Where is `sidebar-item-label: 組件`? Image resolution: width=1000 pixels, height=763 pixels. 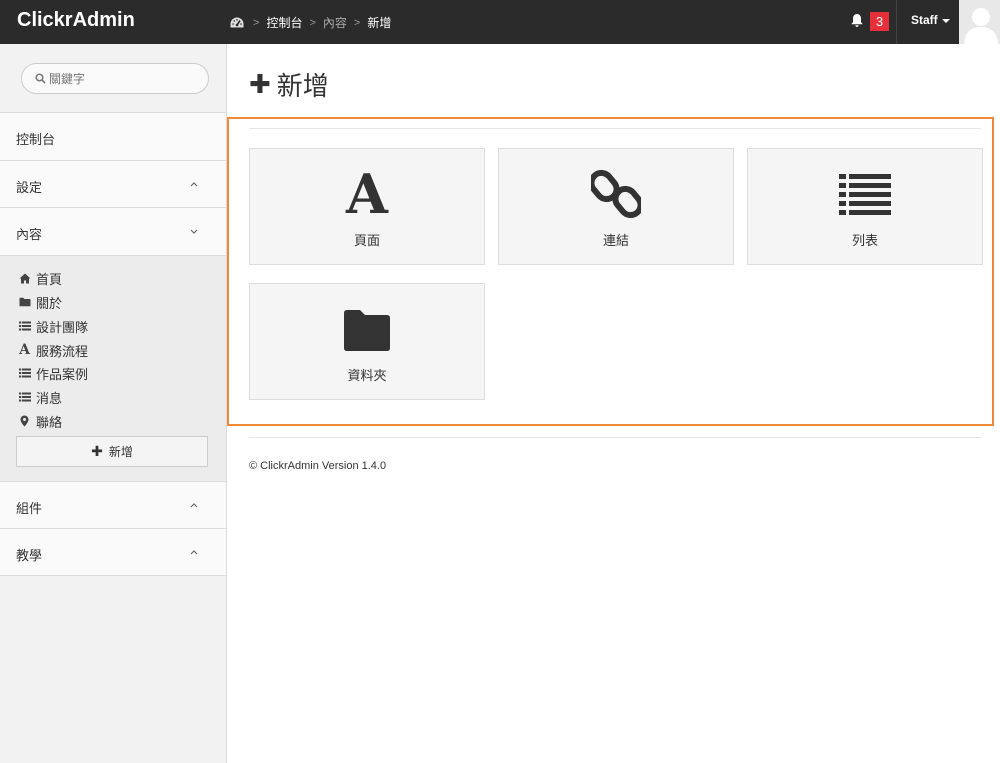
sidebar-item-label: 組件 is located at coordinates (29, 508).